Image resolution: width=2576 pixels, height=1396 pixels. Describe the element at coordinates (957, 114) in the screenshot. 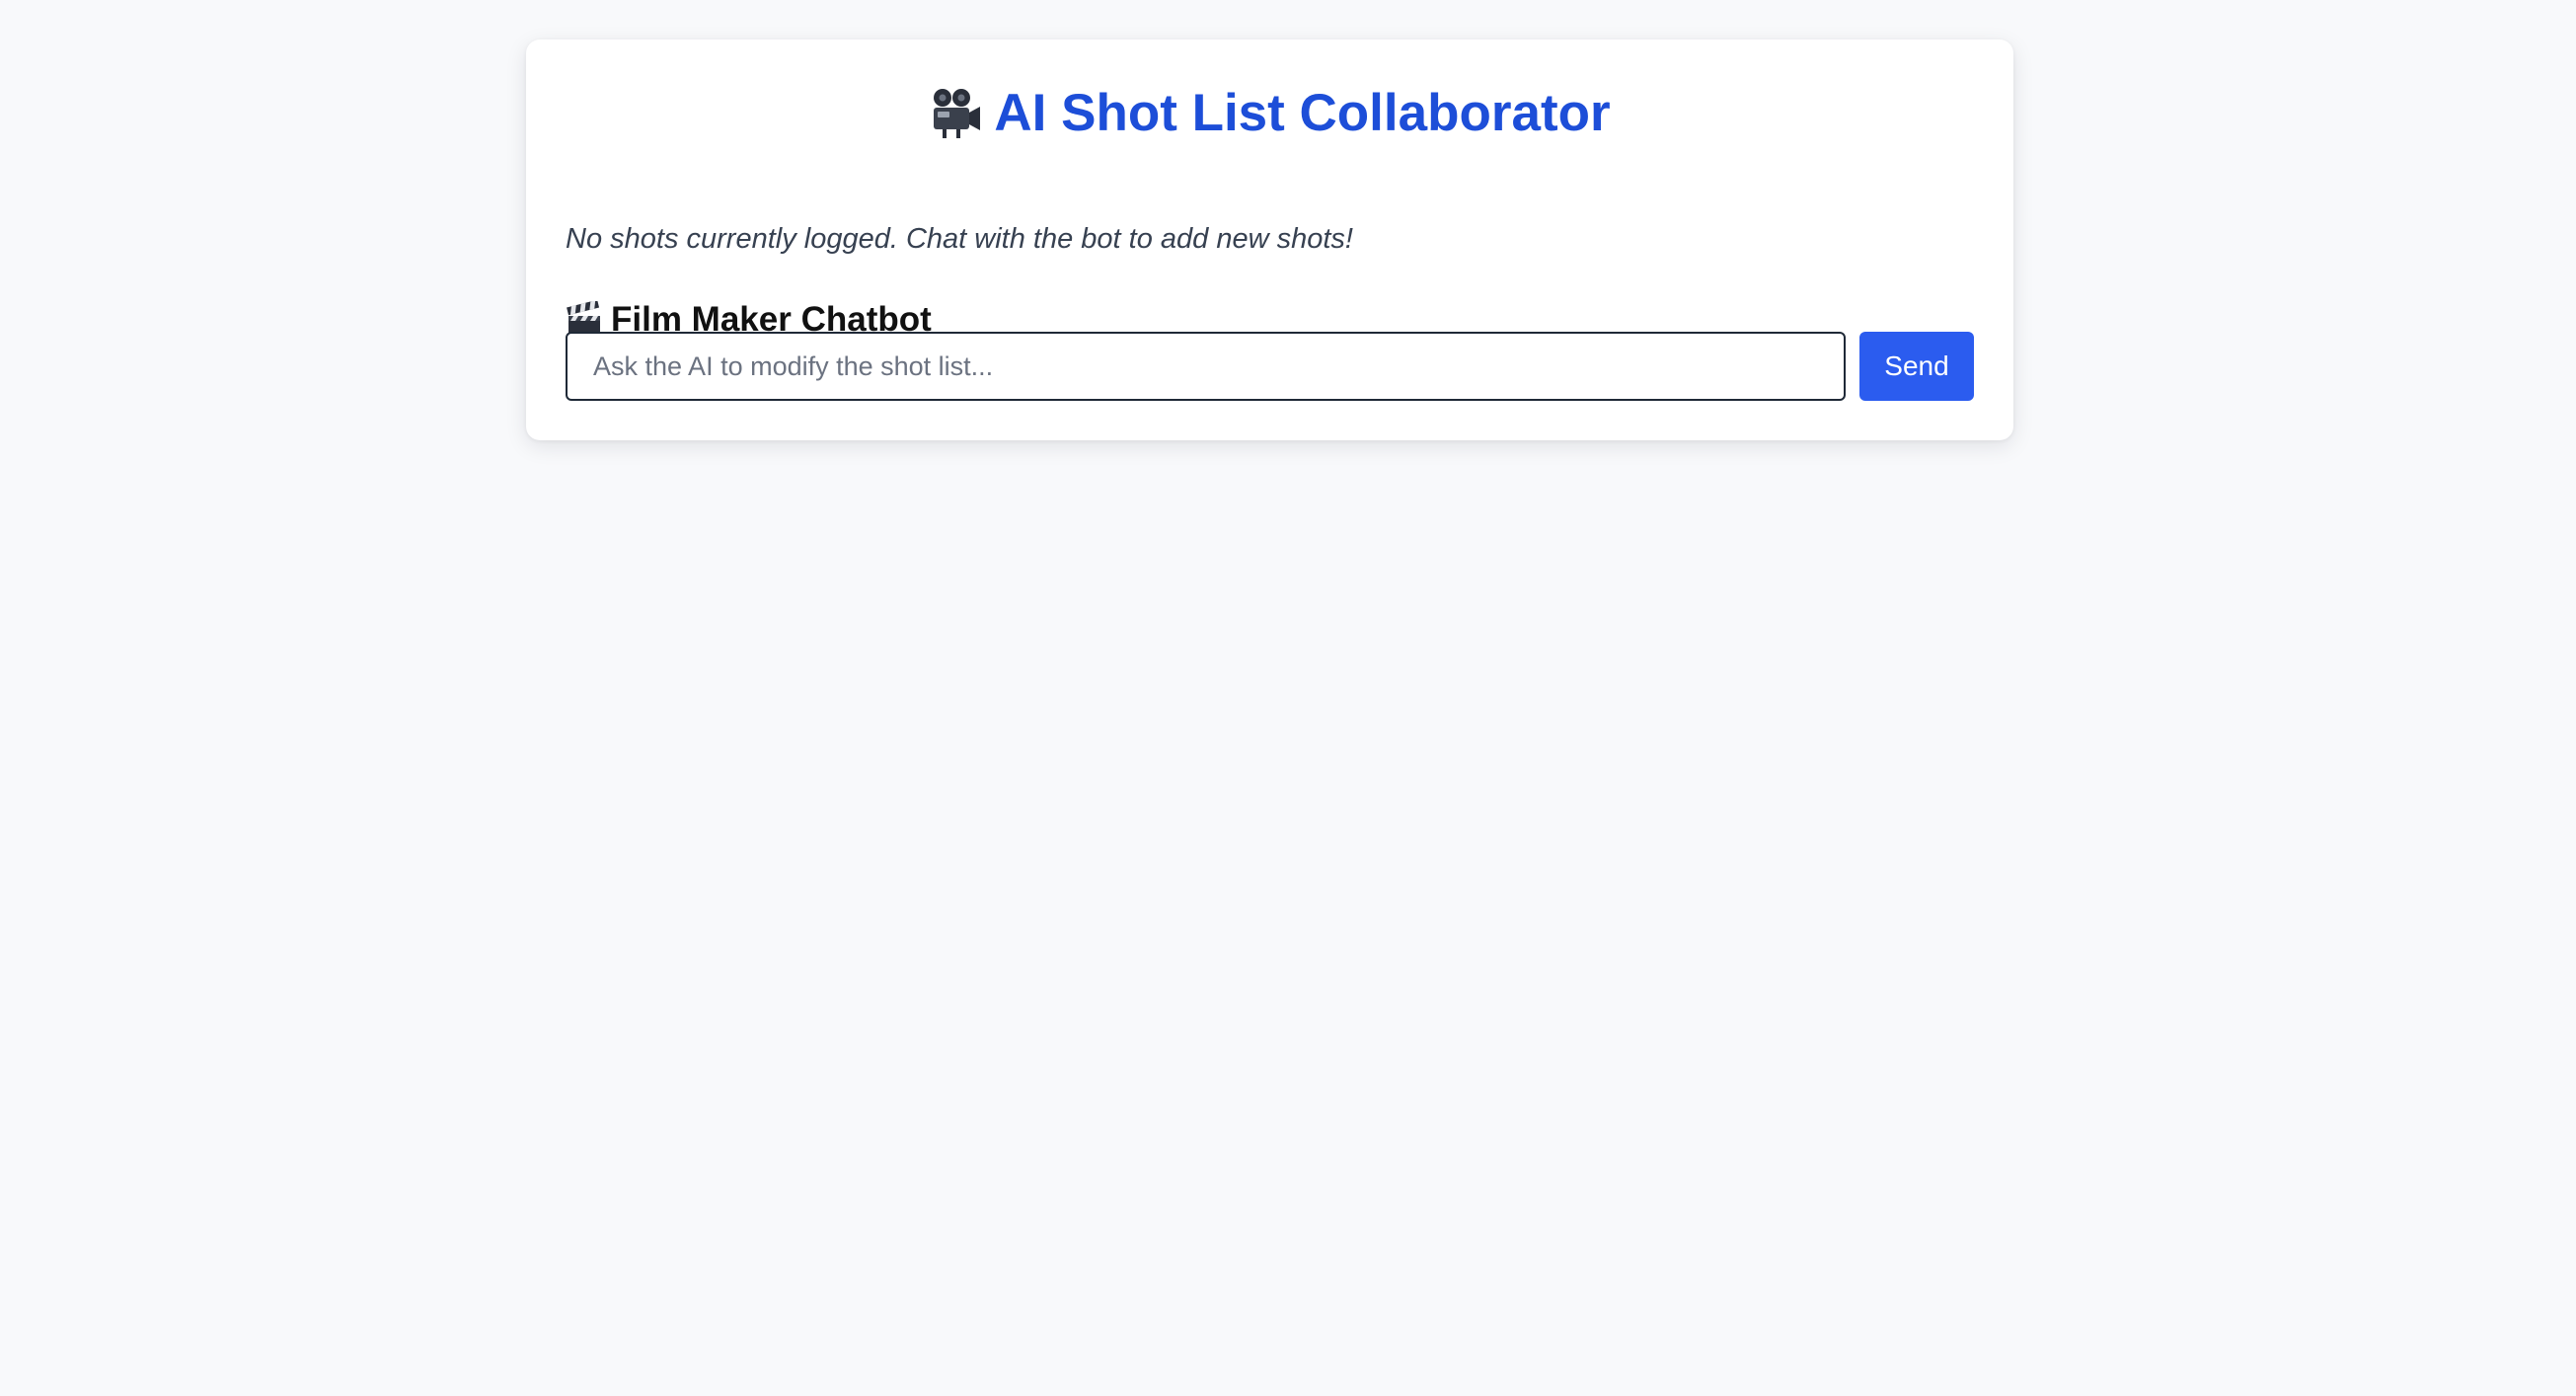

I see `movie-camera-icon` at that location.